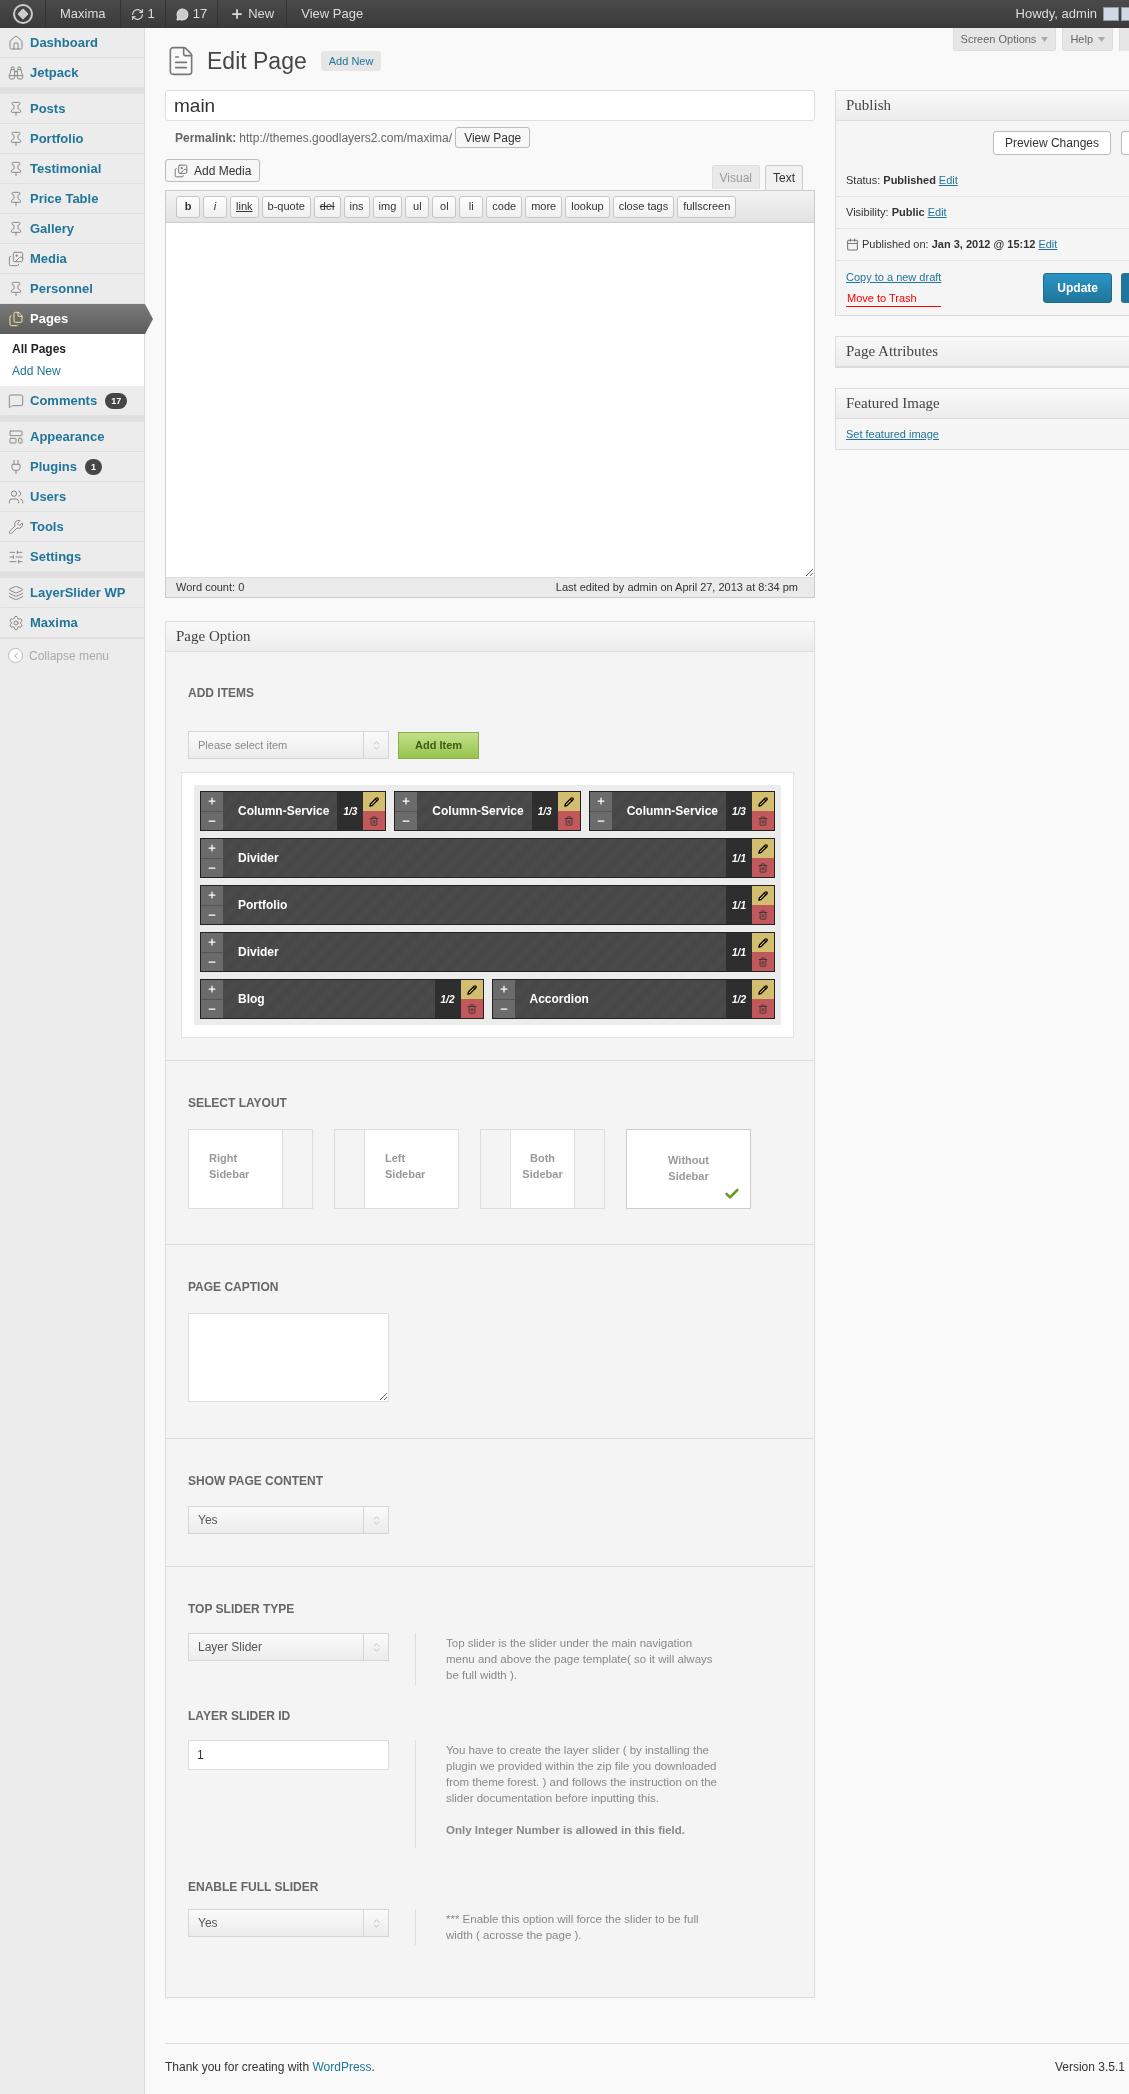  What do you see at coordinates (72, 623) in the screenshot?
I see `sidebar-item: Maxima` at bounding box center [72, 623].